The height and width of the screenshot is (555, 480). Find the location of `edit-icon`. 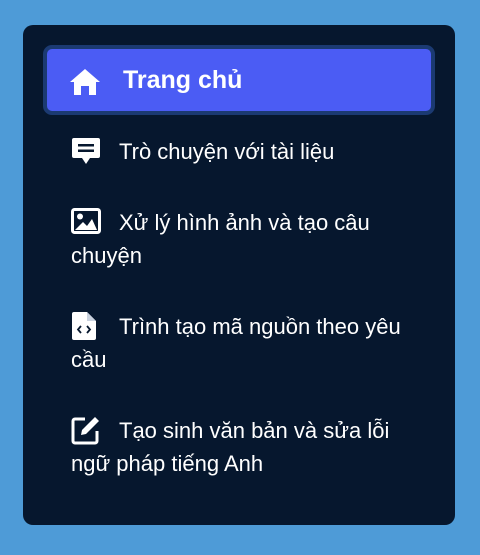

edit-icon is located at coordinates (86, 430).